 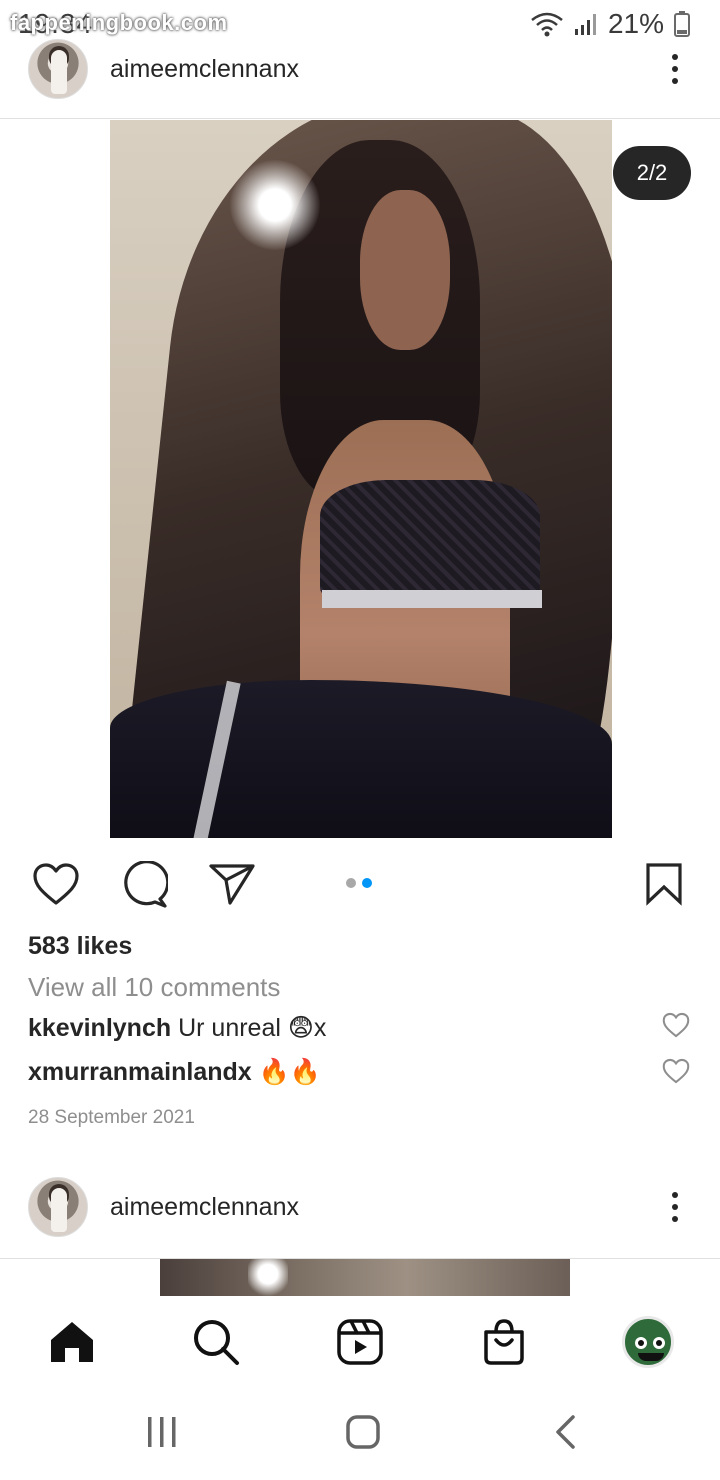 I want to click on bottom-nav, so click(x=360, y=1343).